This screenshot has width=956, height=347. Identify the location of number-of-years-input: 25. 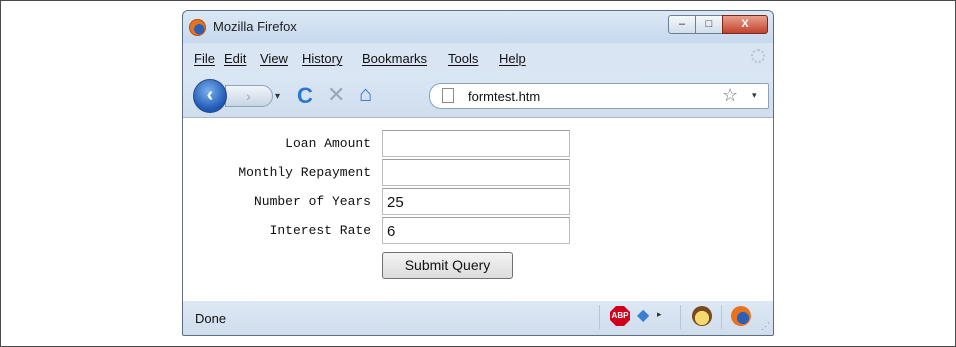
(476, 201).